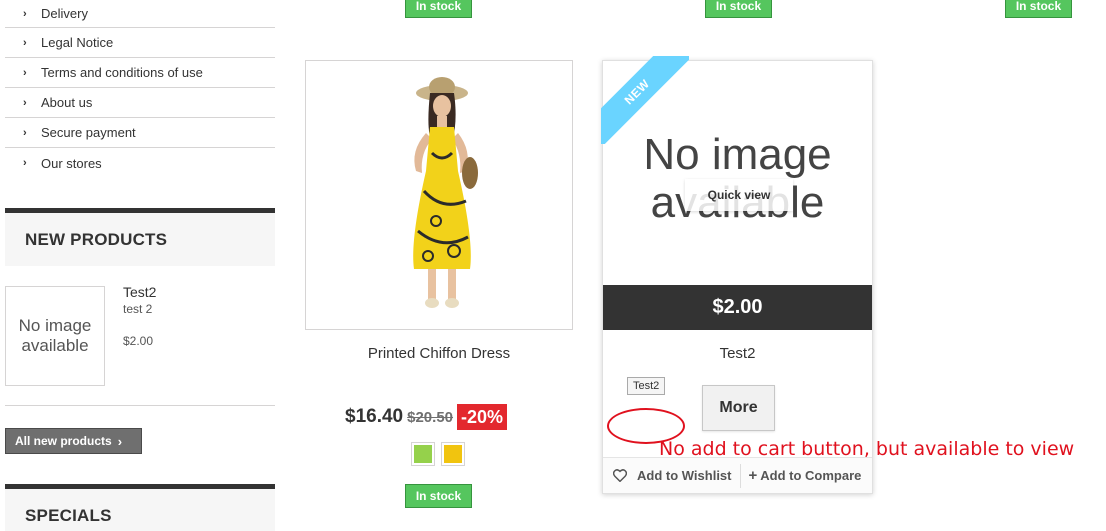 Image resolution: width=1106 pixels, height=531 pixels. What do you see at coordinates (430, 417) in the screenshot?
I see `product-old-price: $20.50` at bounding box center [430, 417].